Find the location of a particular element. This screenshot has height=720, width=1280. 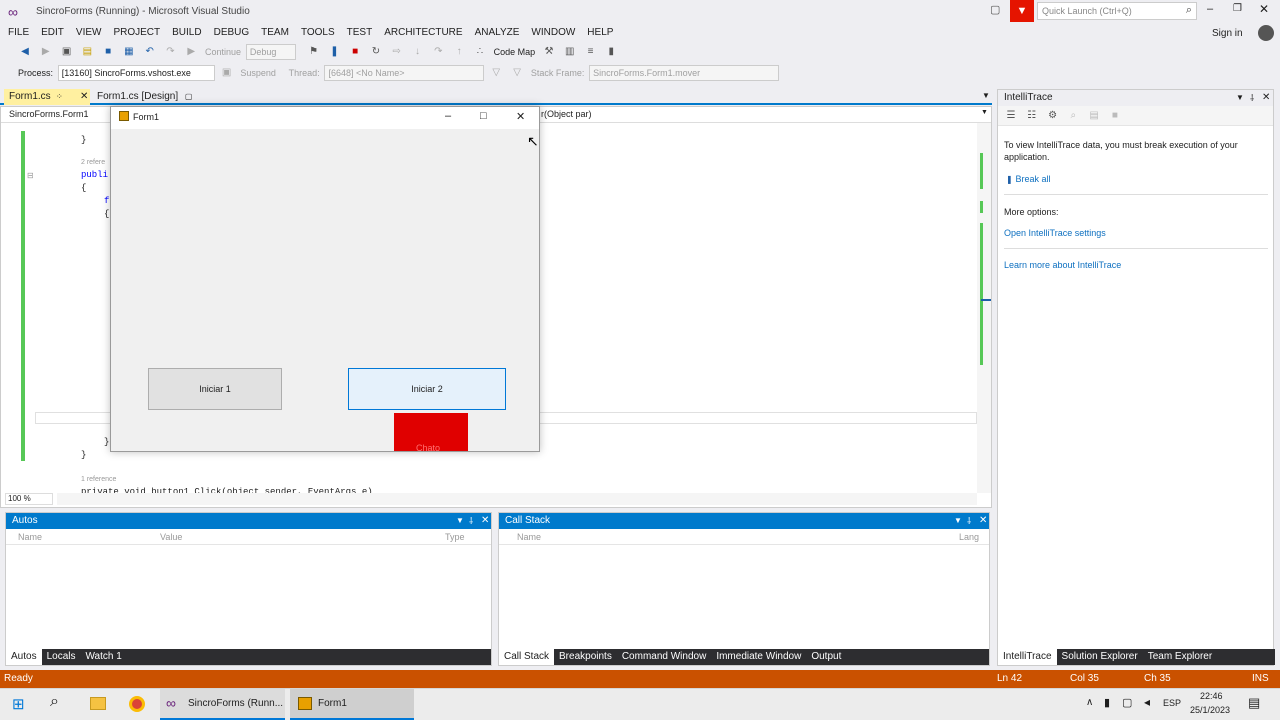

vertical-scrollbar is located at coordinates (984, 308).